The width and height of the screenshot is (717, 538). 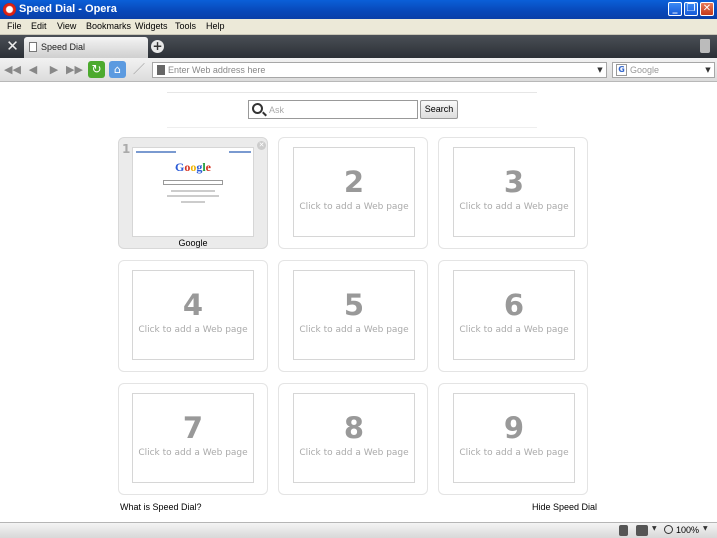 I want to click on close-button: ✕, so click(x=707, y=9).